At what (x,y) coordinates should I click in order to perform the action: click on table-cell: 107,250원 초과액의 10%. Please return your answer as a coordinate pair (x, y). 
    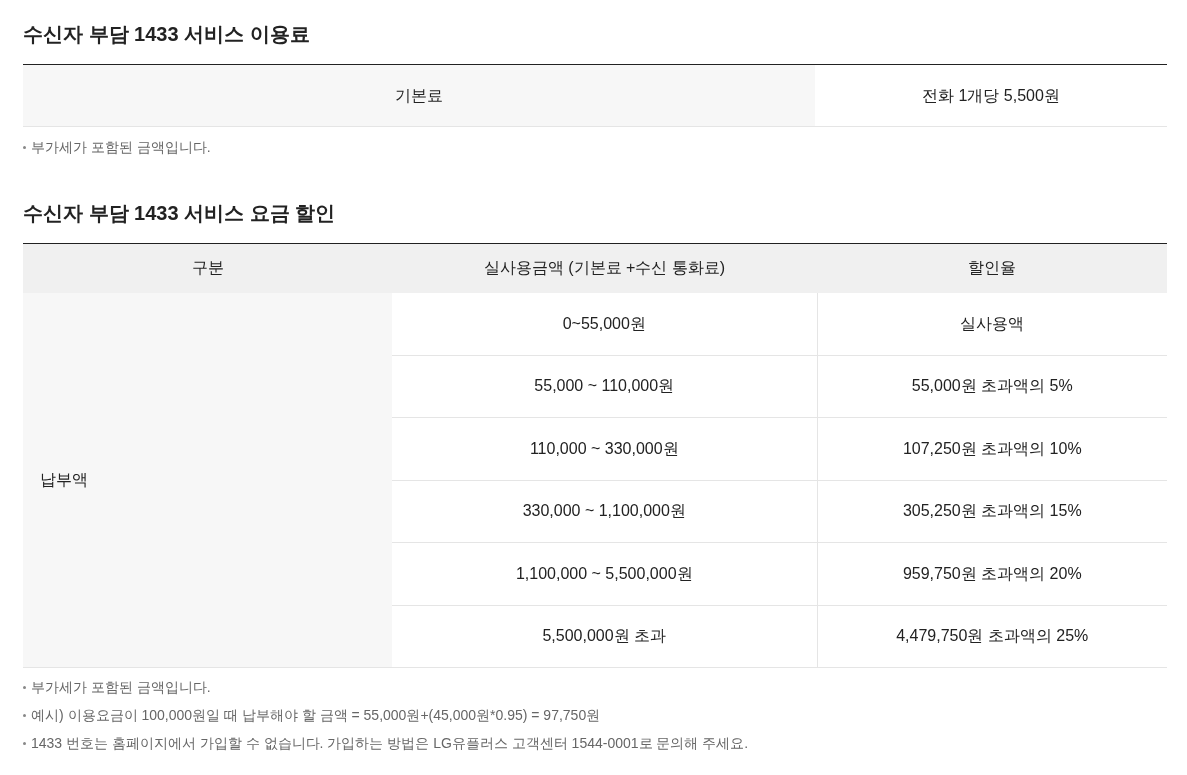
    Looking at the image, I should click on (992, 448).